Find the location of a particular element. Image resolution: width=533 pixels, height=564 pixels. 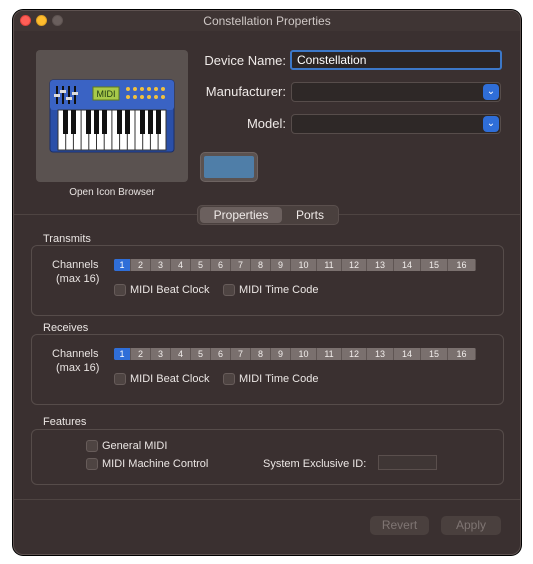

transmits-channel-1: 1 is located at coordinates (122, 265).